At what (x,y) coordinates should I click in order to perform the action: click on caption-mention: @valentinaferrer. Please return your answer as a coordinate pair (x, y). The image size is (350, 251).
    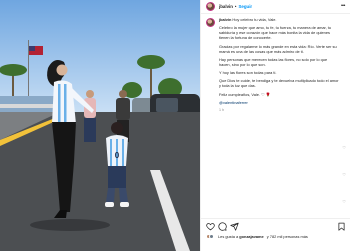
    Looking at the image, I should click on (279, 102).